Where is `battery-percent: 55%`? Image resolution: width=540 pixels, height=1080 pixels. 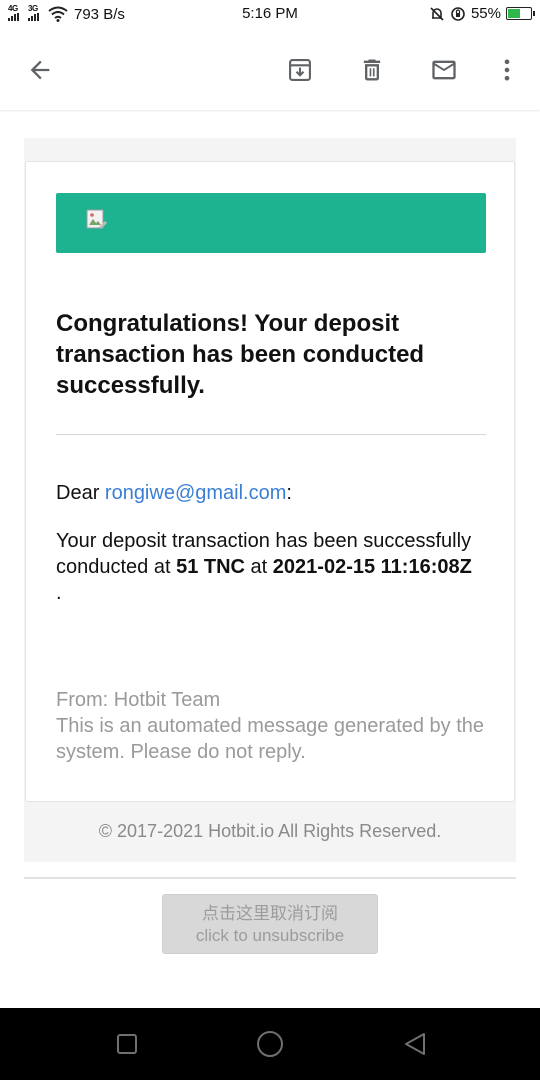
battery-percent: 55% is located at coordinates (485, 13).